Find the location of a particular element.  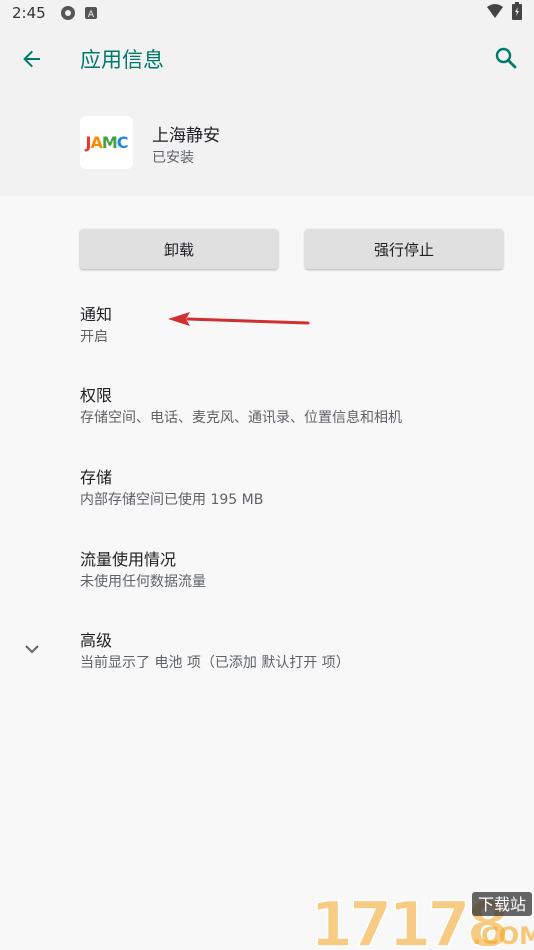

svg-text: A is located at coordinates (91, 15).